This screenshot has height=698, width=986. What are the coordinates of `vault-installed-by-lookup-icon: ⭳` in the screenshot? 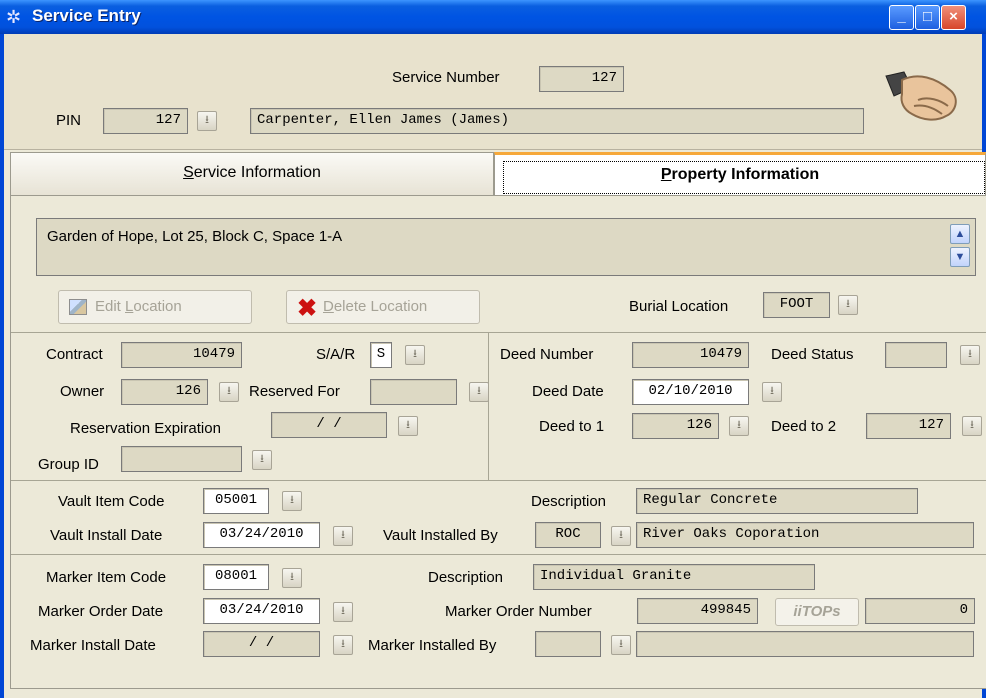 It's located at (621, 536).